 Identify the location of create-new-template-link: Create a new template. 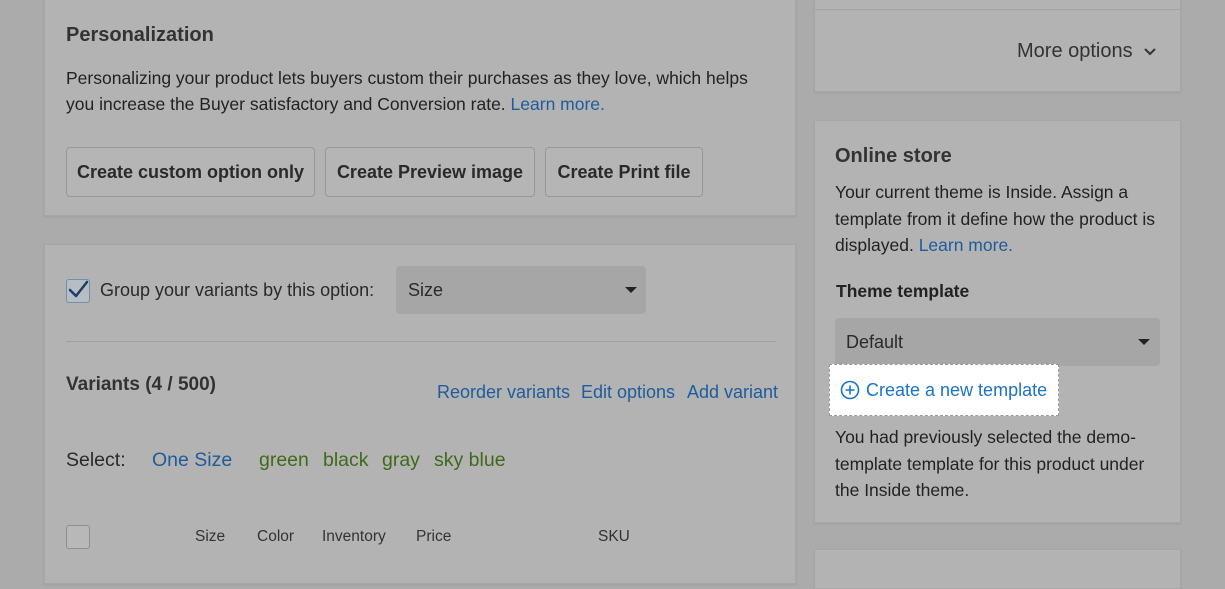
(956, 390).